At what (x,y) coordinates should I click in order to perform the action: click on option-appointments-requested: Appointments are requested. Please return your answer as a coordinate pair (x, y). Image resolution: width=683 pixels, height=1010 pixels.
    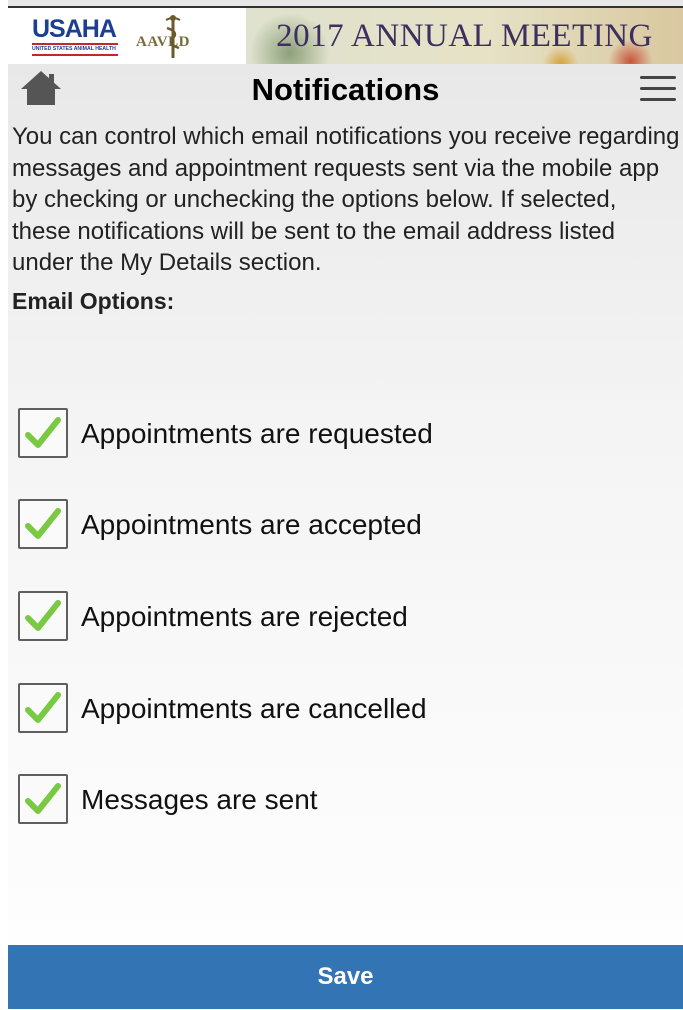
    Looking at the image, I should click on (338, 435).